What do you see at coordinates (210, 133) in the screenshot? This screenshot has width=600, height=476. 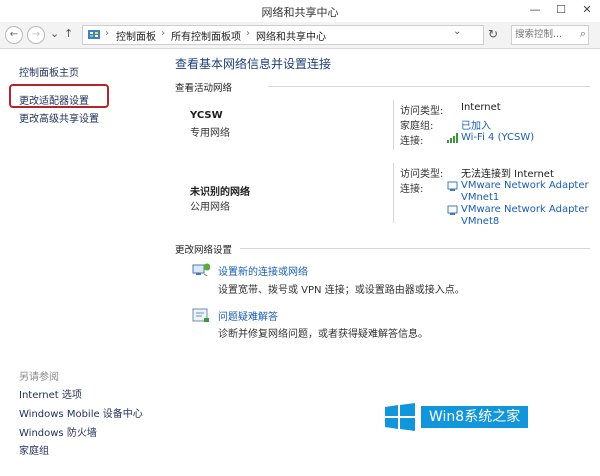 I see `network-type: 专用网络` at bounding box center [210, 133].